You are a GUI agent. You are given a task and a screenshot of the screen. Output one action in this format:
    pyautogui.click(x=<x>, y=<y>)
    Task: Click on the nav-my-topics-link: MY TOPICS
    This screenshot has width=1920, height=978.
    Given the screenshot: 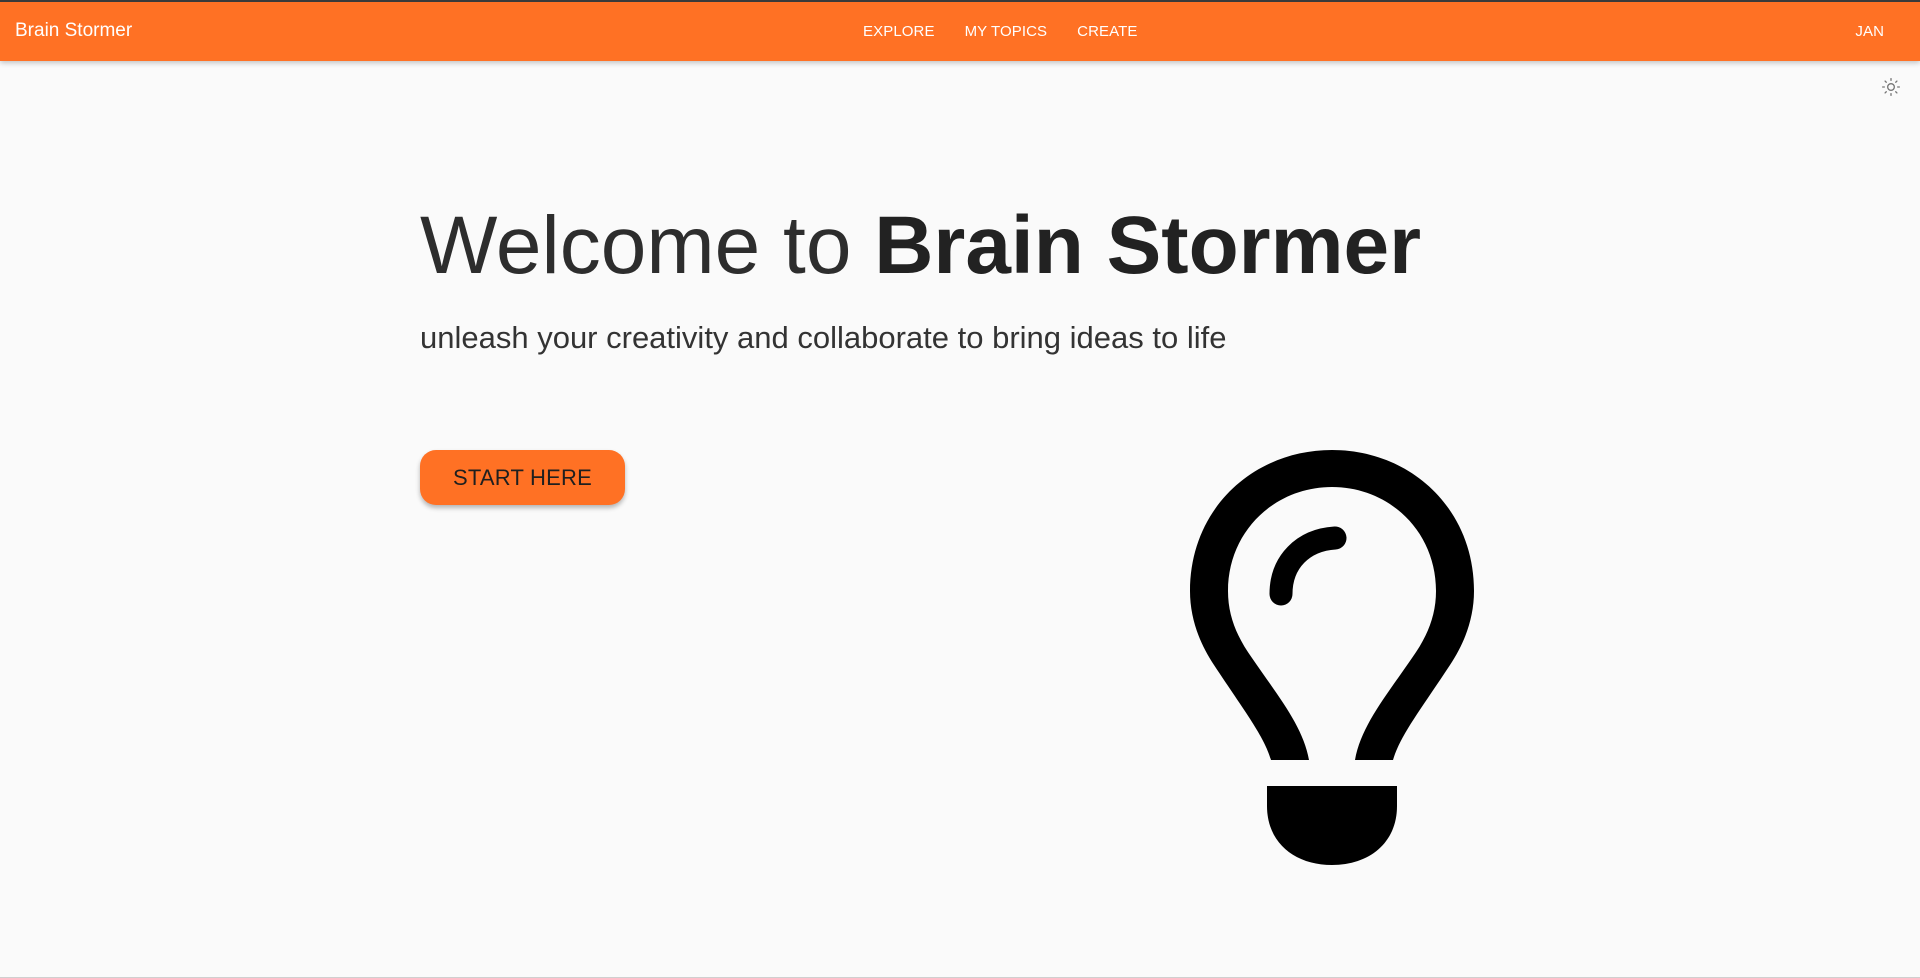 What is the action you would take?
    pyautogui.click(x=1006, y=32)
    